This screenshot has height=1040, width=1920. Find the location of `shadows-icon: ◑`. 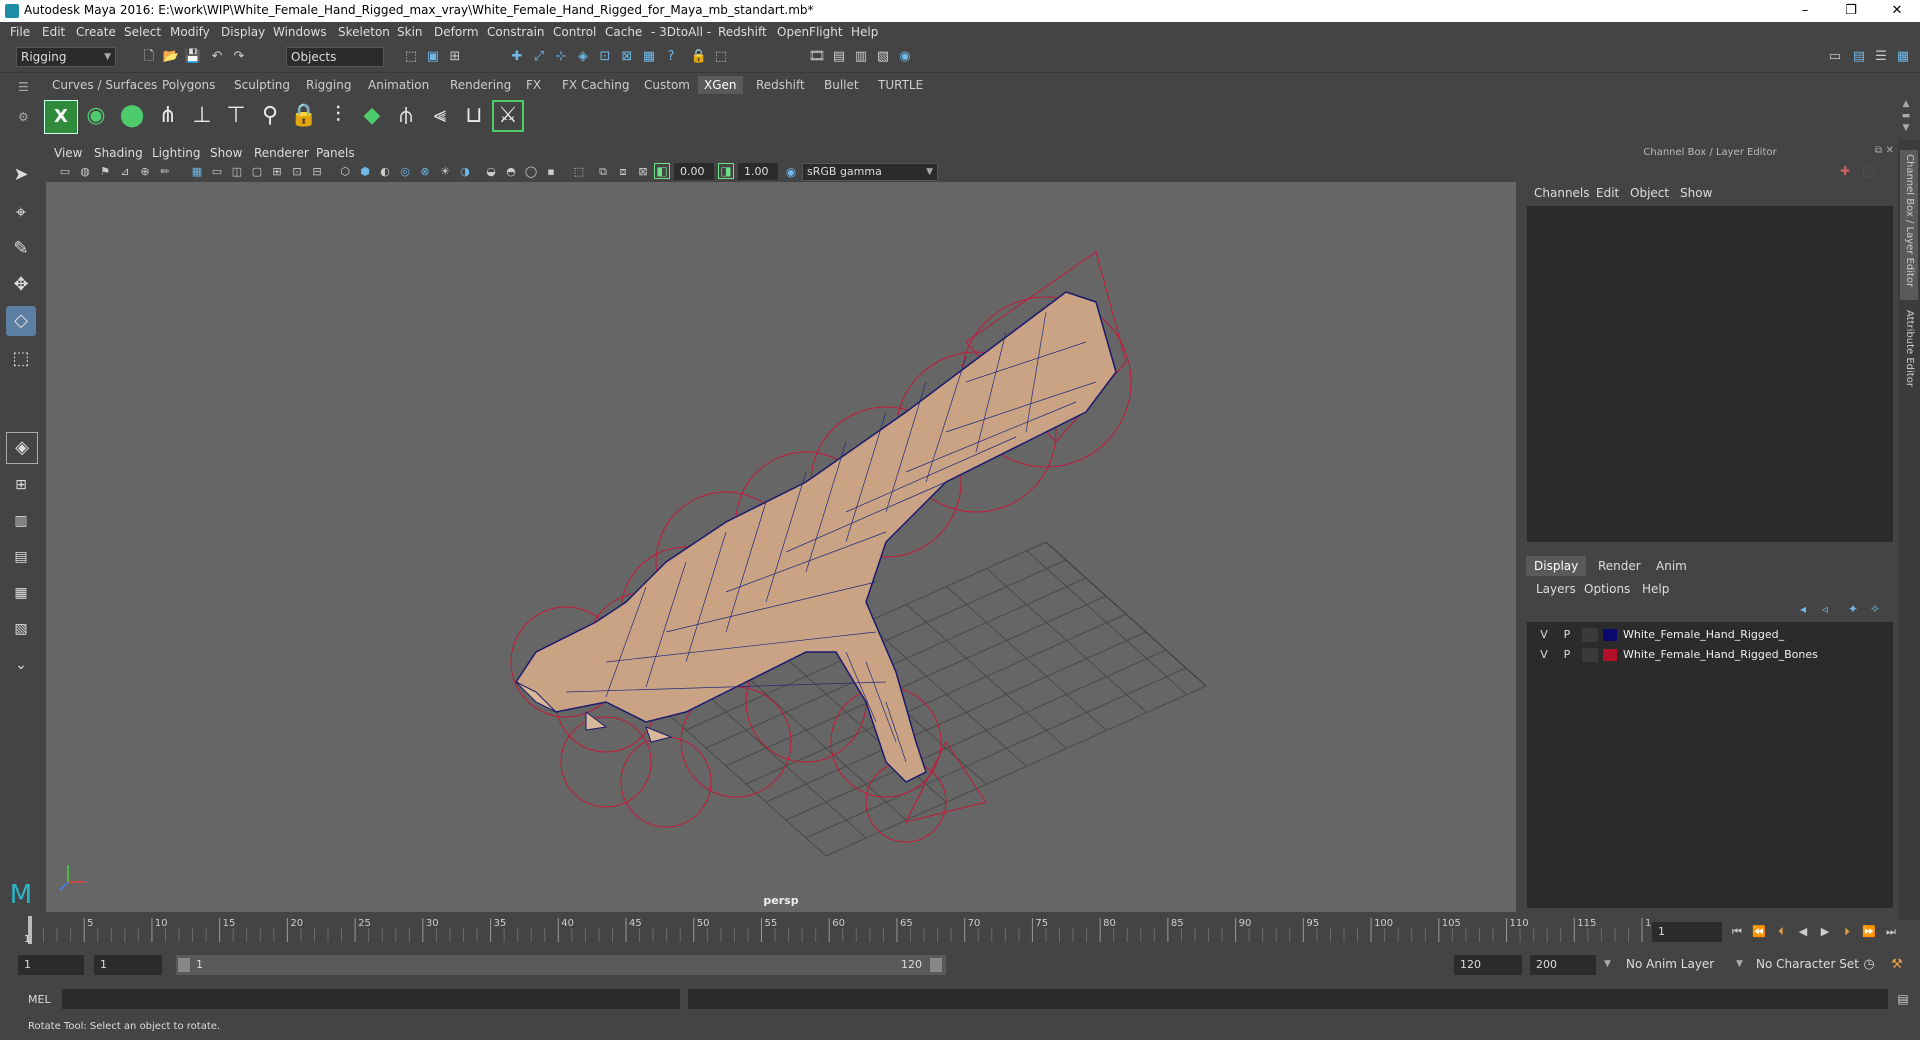

shadows-icon: ◑ is located at coordinates (465, 172).